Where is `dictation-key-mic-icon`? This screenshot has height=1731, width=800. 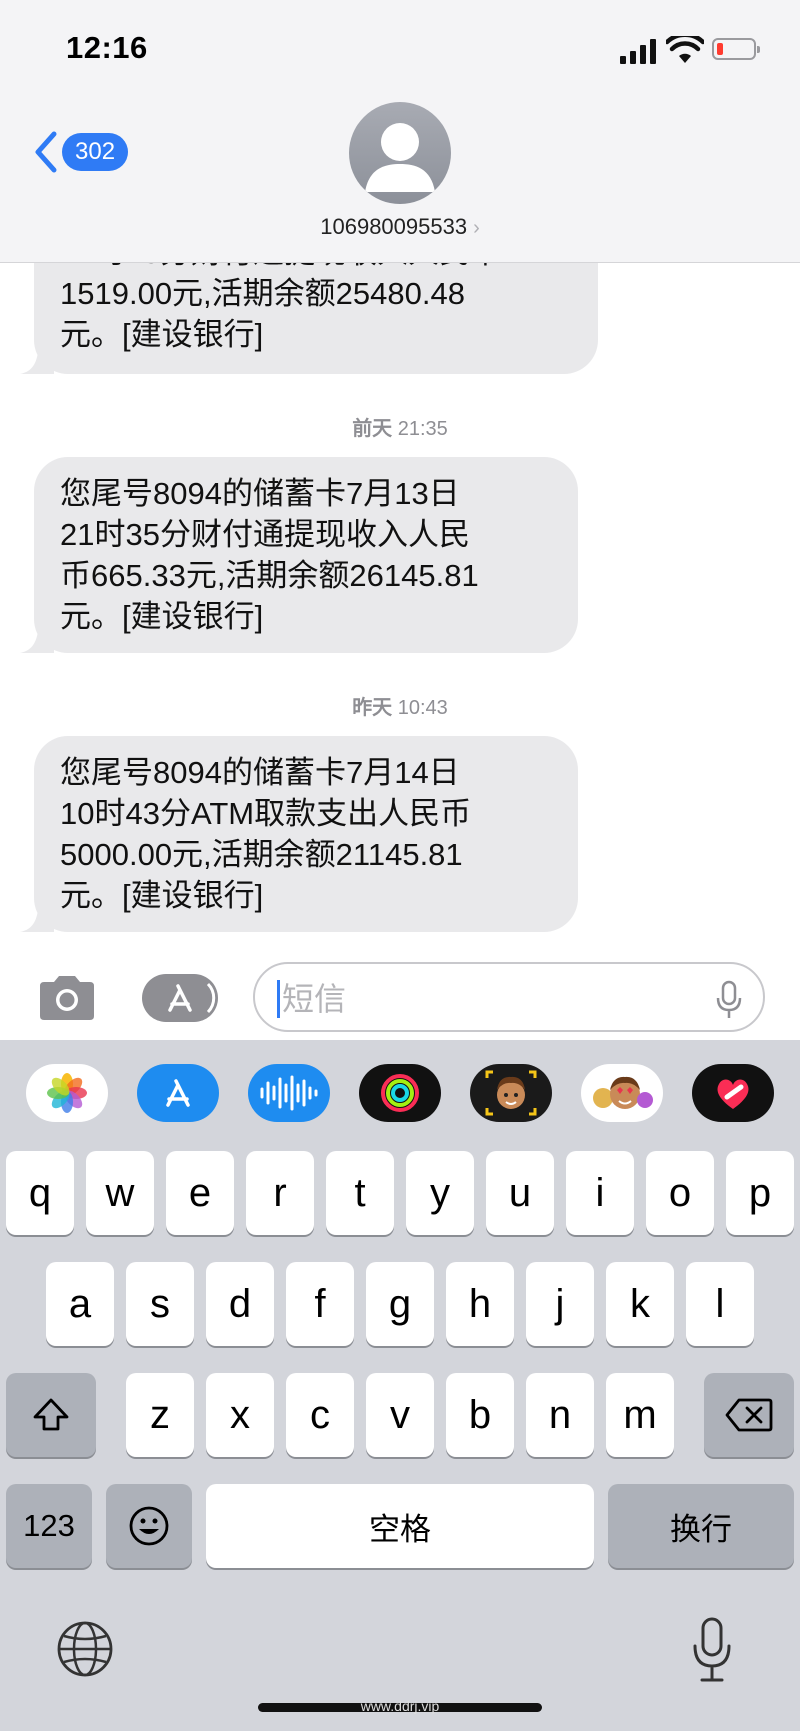
dictation-key-mic-icon is located at coordinates (712, 1650).